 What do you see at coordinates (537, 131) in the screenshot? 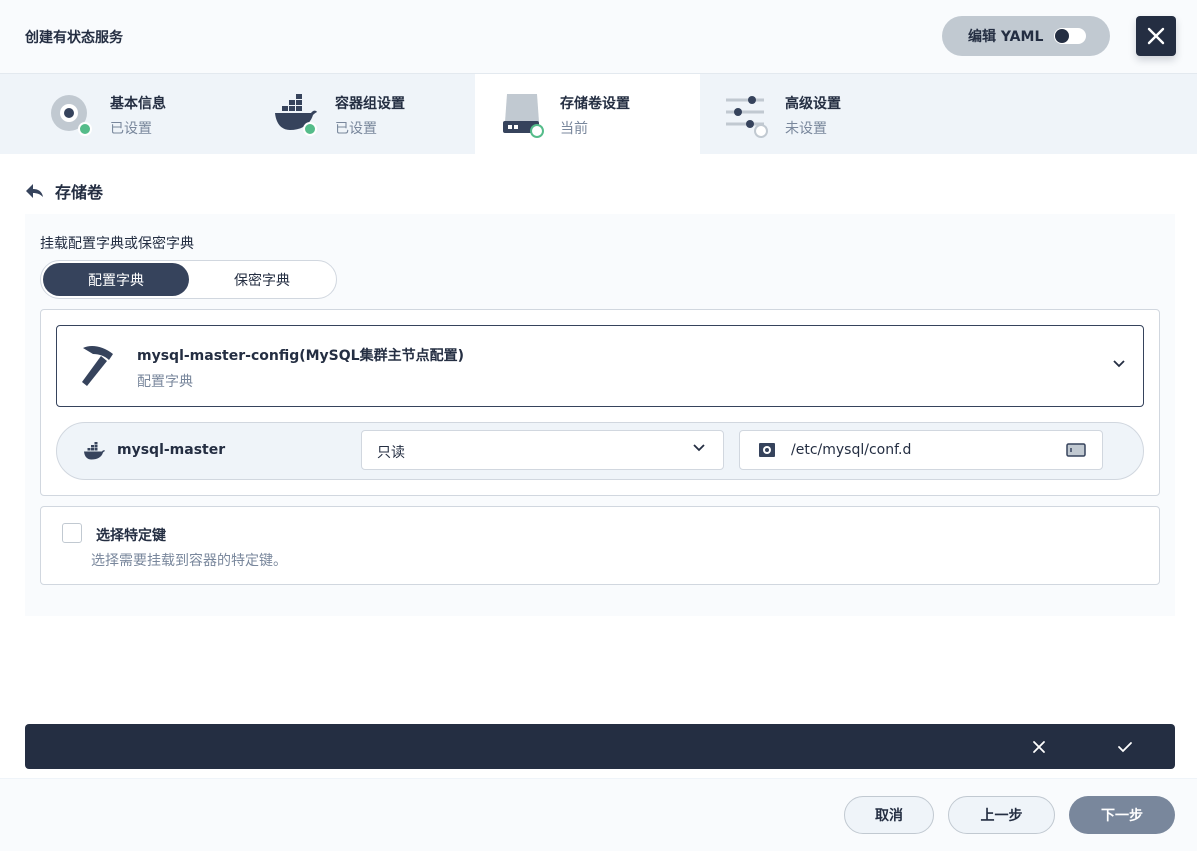
I see `status-current-dot` at bounding box center [537, 131].